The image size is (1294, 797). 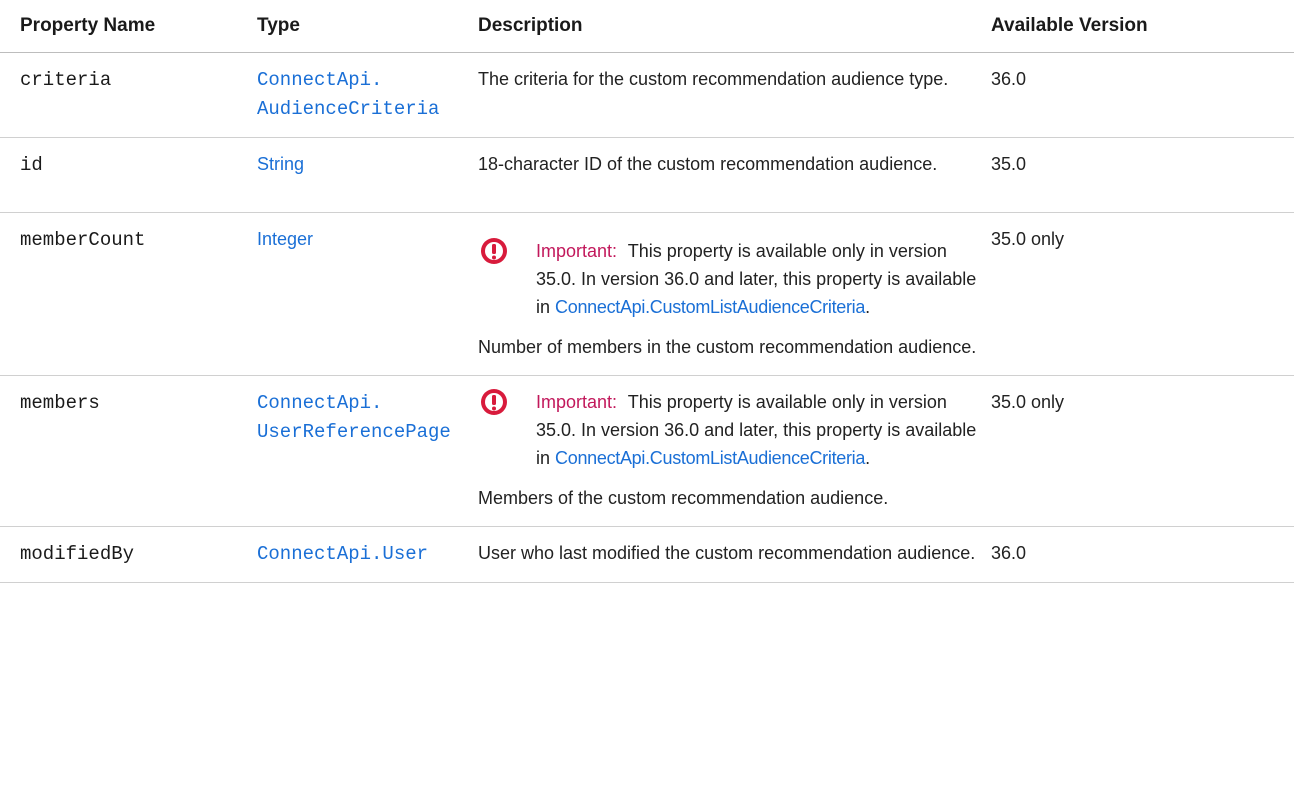 What do you see at coordinates (342, 554) in the screenshot?
I see `type-link-user: ConnectApi.User` at bounding box center [342, 554].